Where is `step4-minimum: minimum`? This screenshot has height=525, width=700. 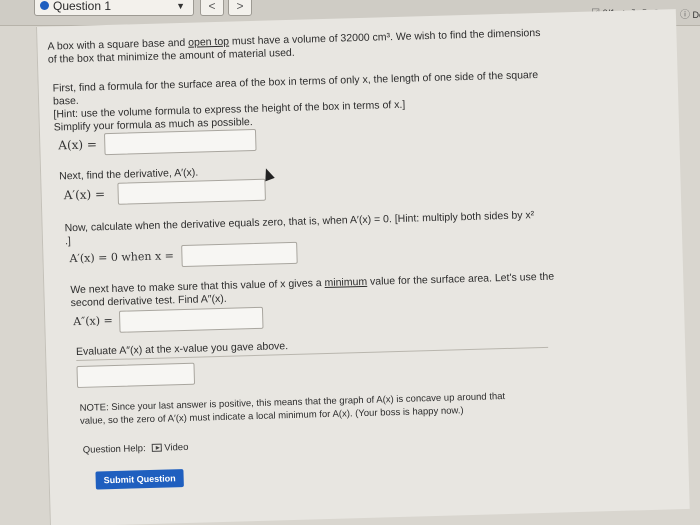 step4-minimum: minimum is located at coordinates (346, 282).